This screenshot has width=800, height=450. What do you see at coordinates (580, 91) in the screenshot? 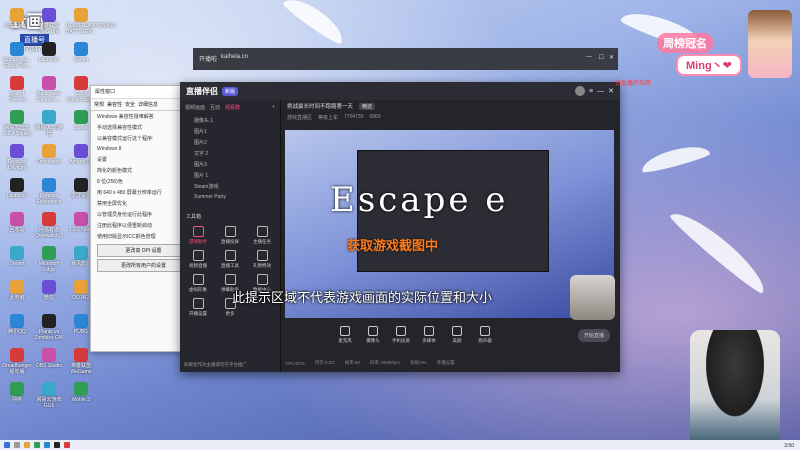
I see `avatar` at bounding box center [580, 91].